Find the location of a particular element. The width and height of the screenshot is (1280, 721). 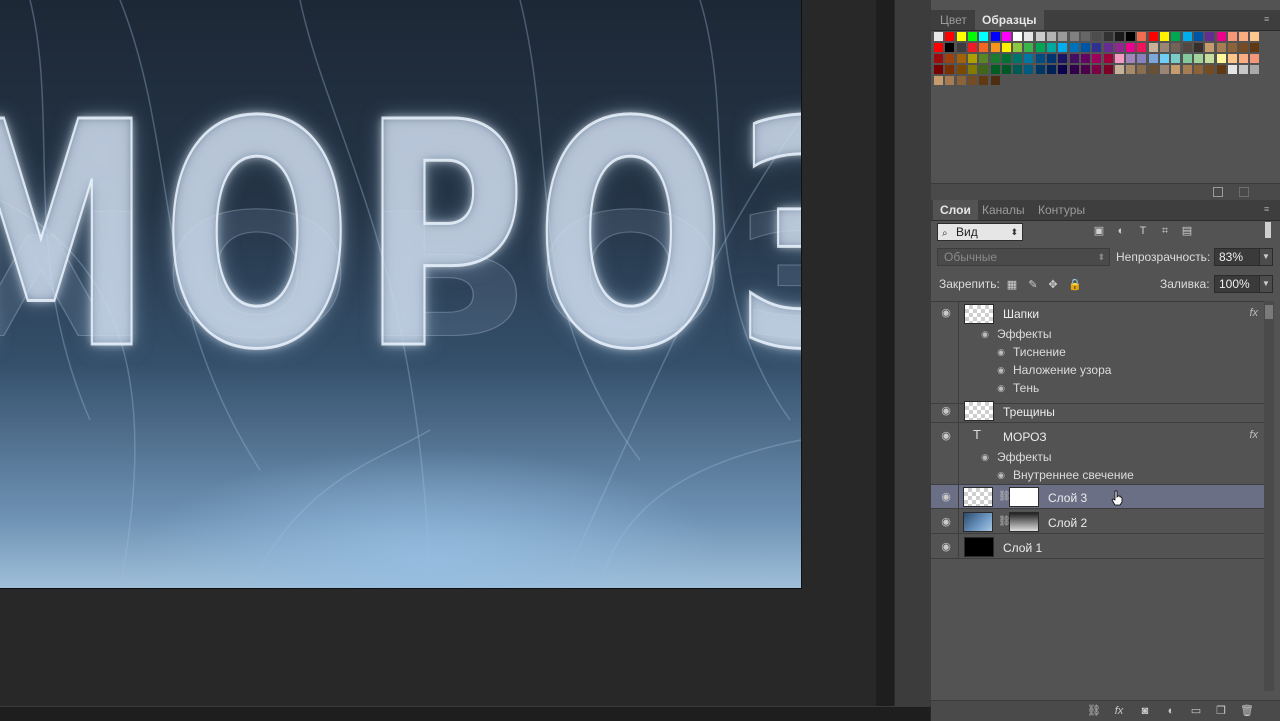

layer-row-sloy-2: ◉ ⛓ Слой 2 is located at coordinates (1097, 521).